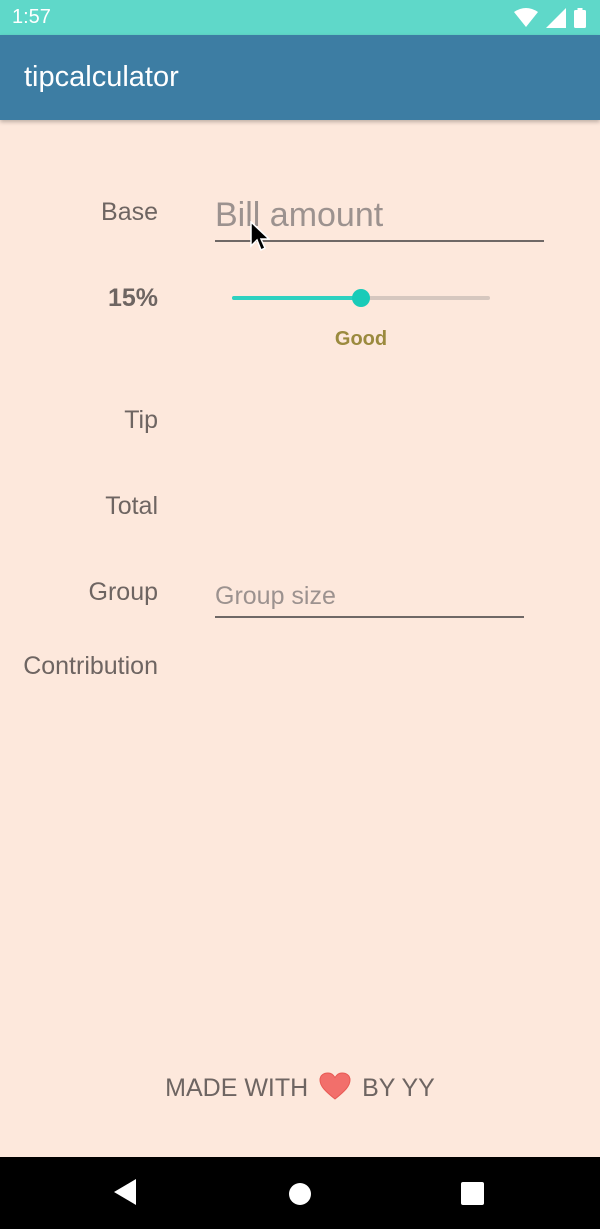 Image resolution: width=600 pixels, height=1229 pixels. I want to click on footer: MADE WITH BY YY, so click(300, 1087).